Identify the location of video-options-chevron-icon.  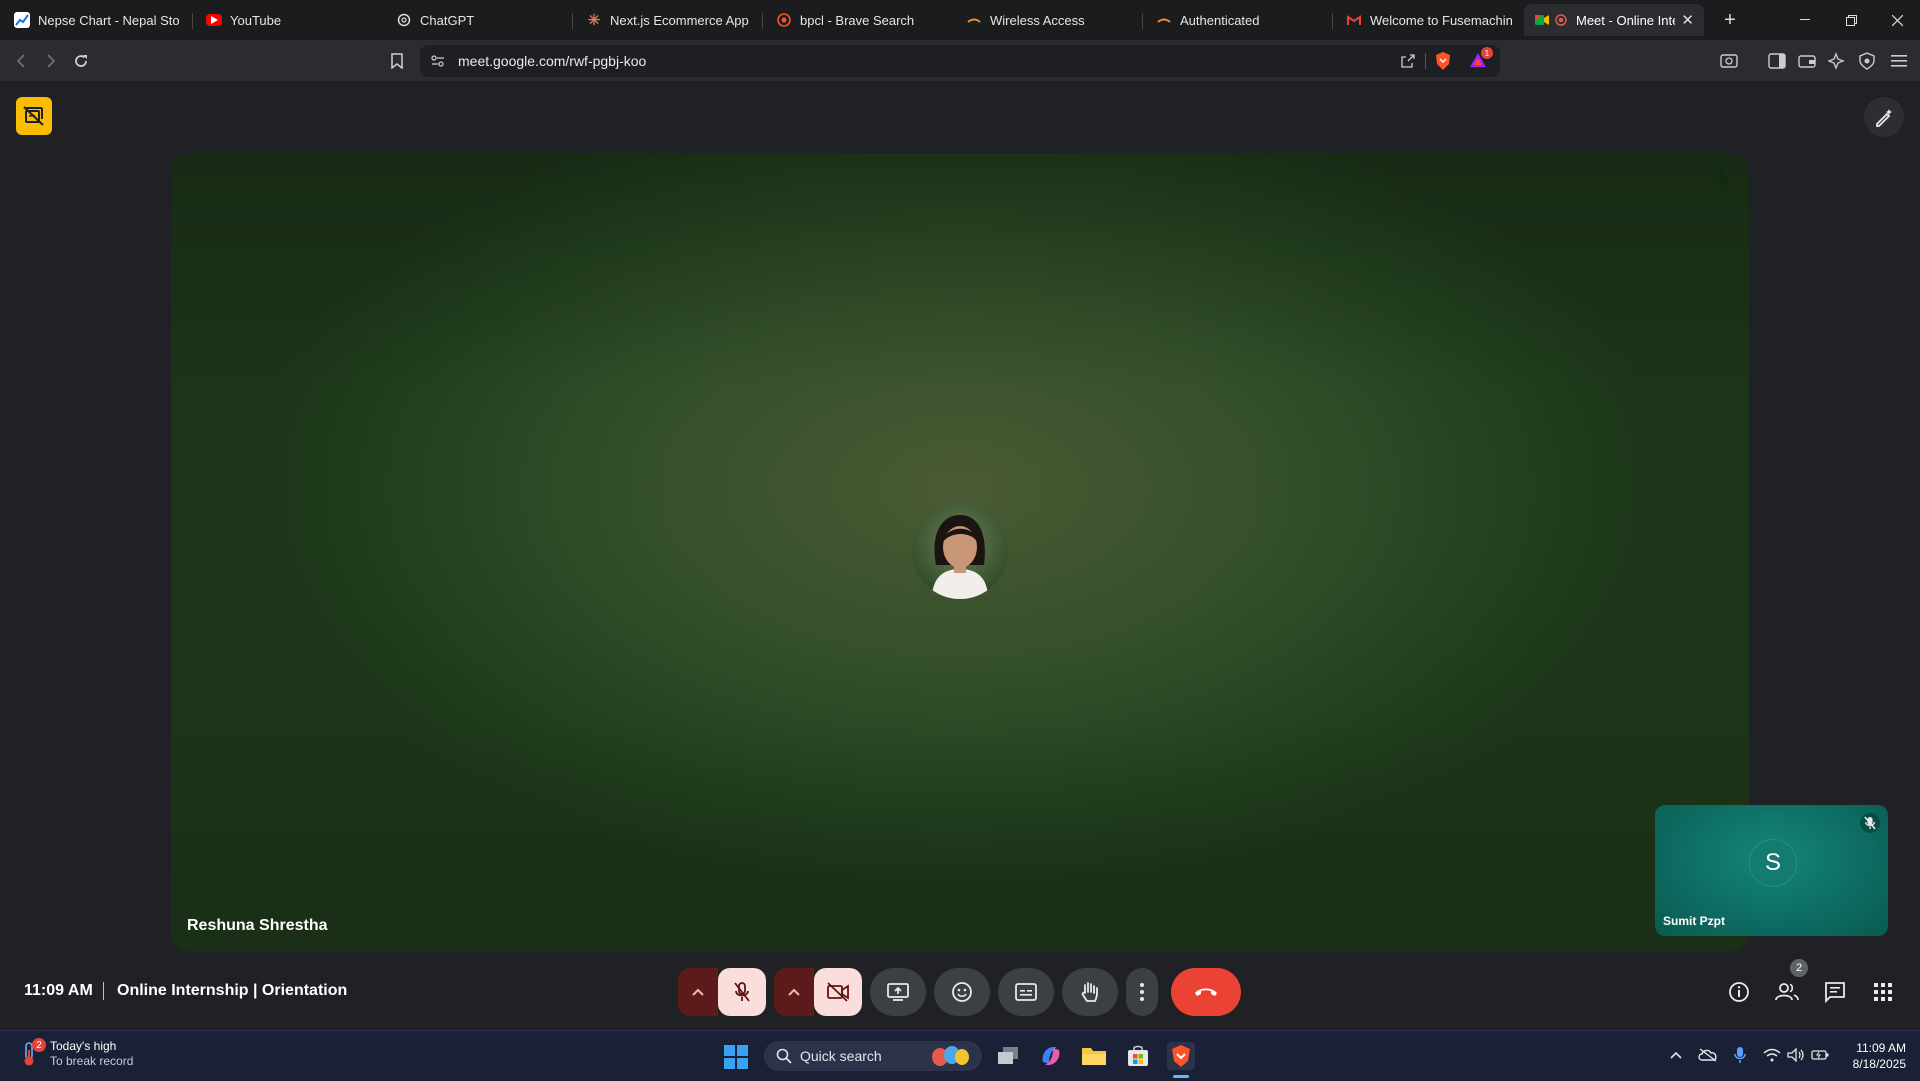
(794, 992).